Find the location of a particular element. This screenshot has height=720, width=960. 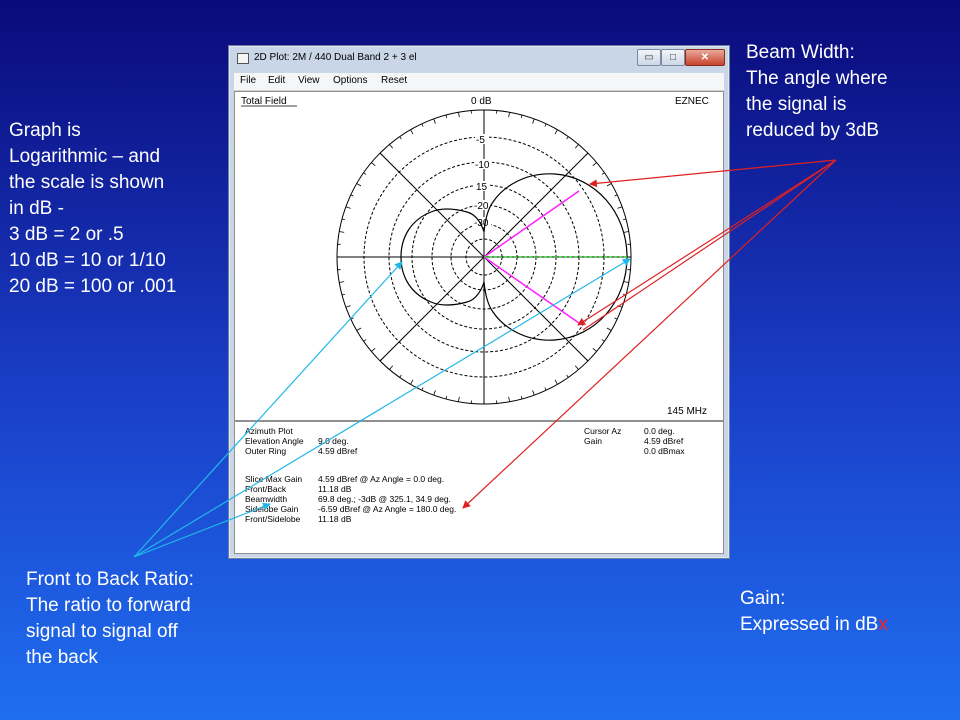

info-label: Azimuth Plot is located at coordinates (269, 431).